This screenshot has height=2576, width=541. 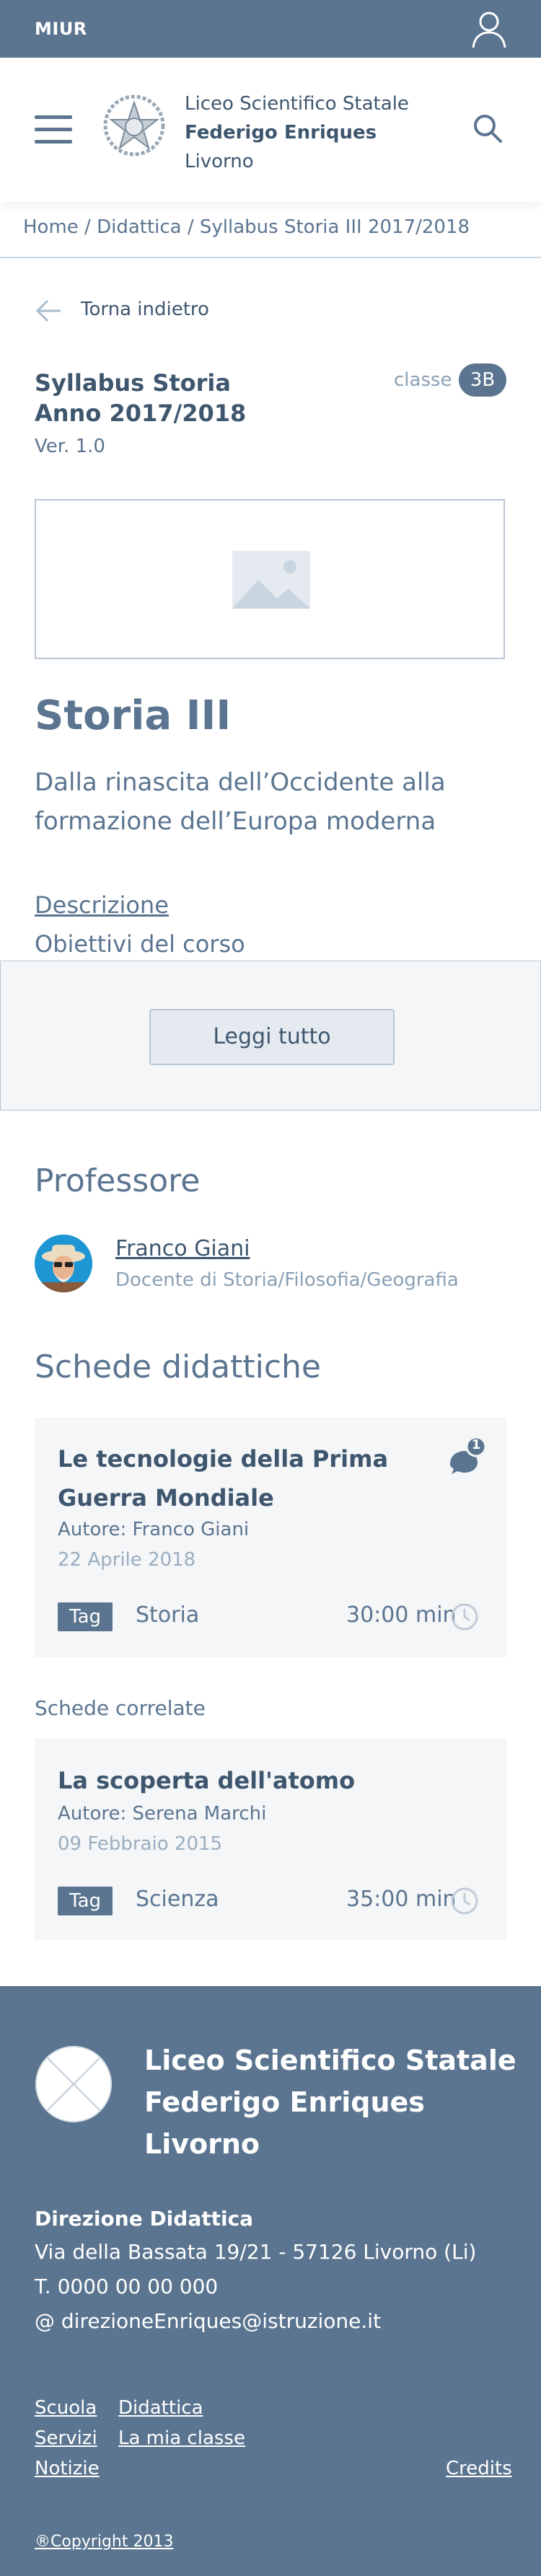 I want to click on school-line-1: Liceo Scientifico Statale, so click(x=297, y=104).